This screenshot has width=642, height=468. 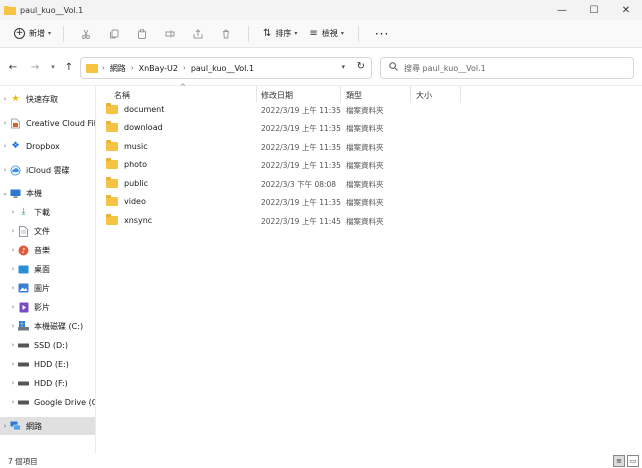 I want to click on tiles-view-icon: ▭, so click(x=633, y=461).